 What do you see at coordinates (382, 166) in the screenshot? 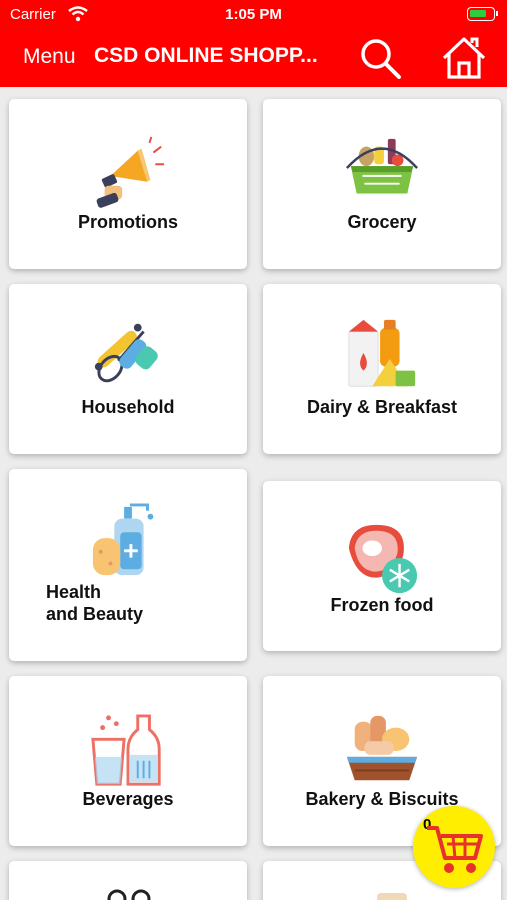
I see `grocery-basket-icon` at bounding box center [382, 166].